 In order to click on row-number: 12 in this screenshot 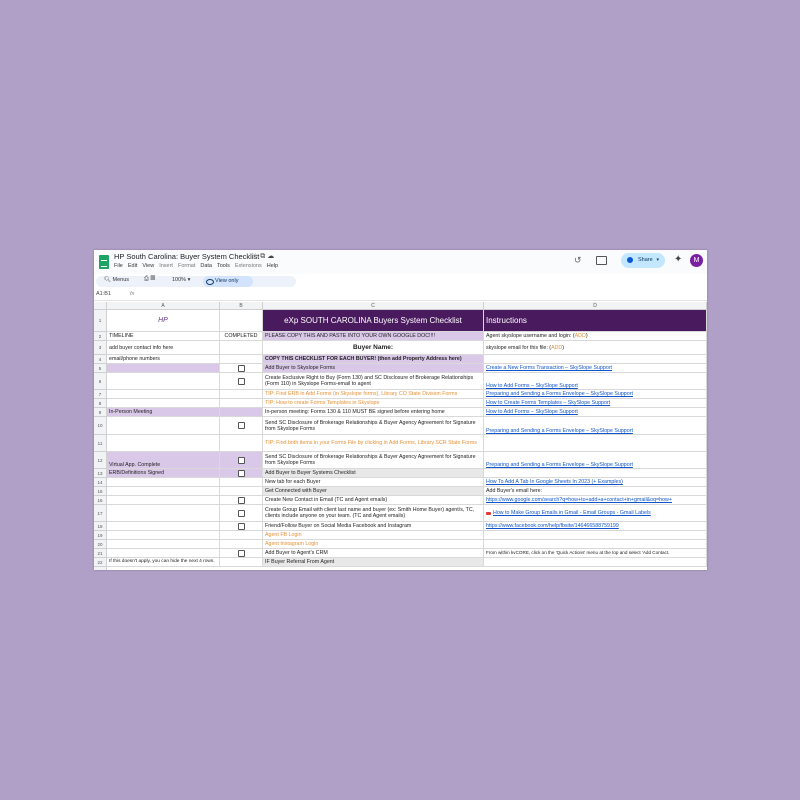, I will do `click(100, 460)`.